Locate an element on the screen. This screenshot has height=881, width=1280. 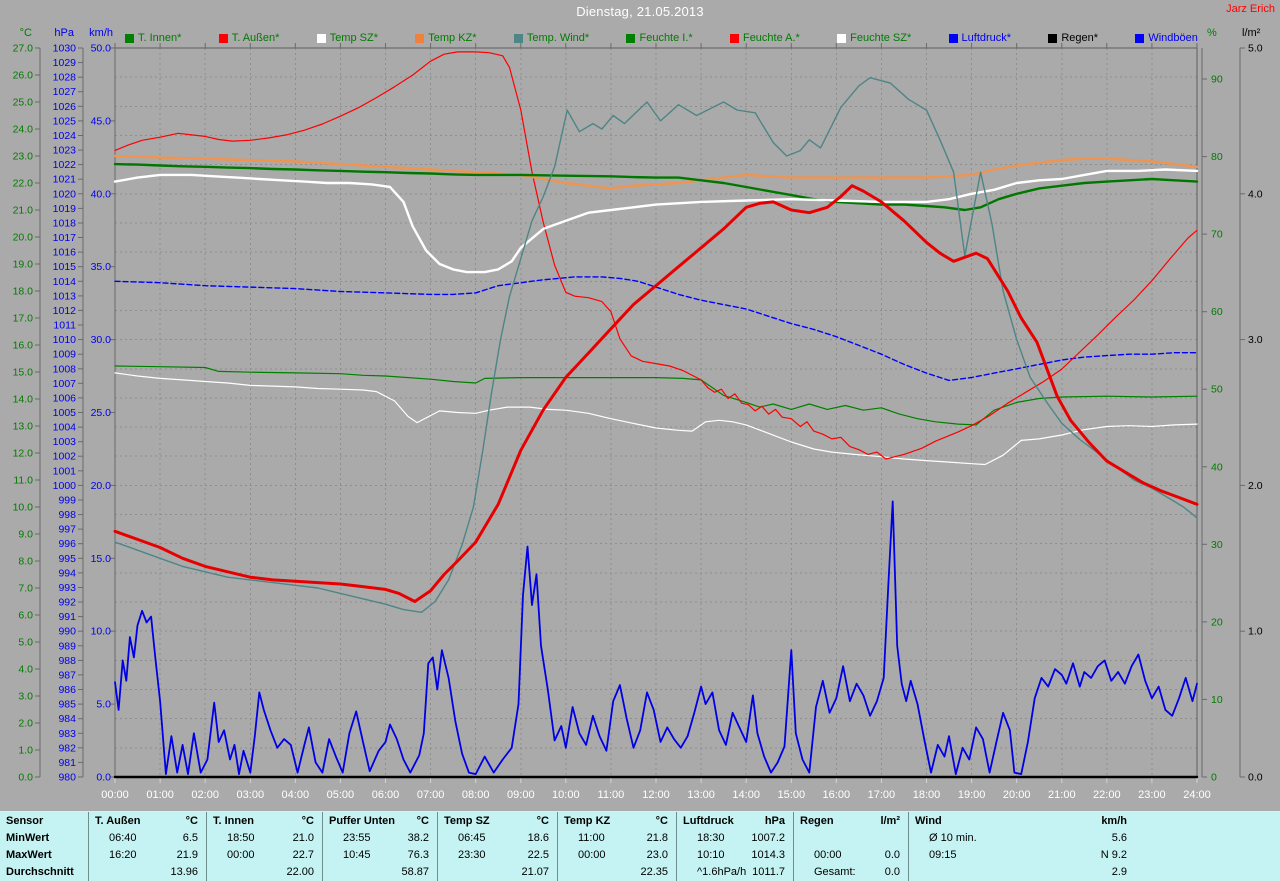
y-tick-label-hpa: 1021 is located at coordinates (65, 180).